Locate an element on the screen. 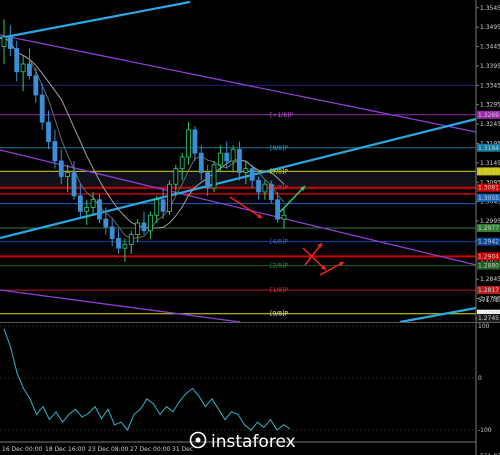 This screenshot has height=455, width=500. murrey-label-0: [+1/8]P is located at coordinates (281, 115).